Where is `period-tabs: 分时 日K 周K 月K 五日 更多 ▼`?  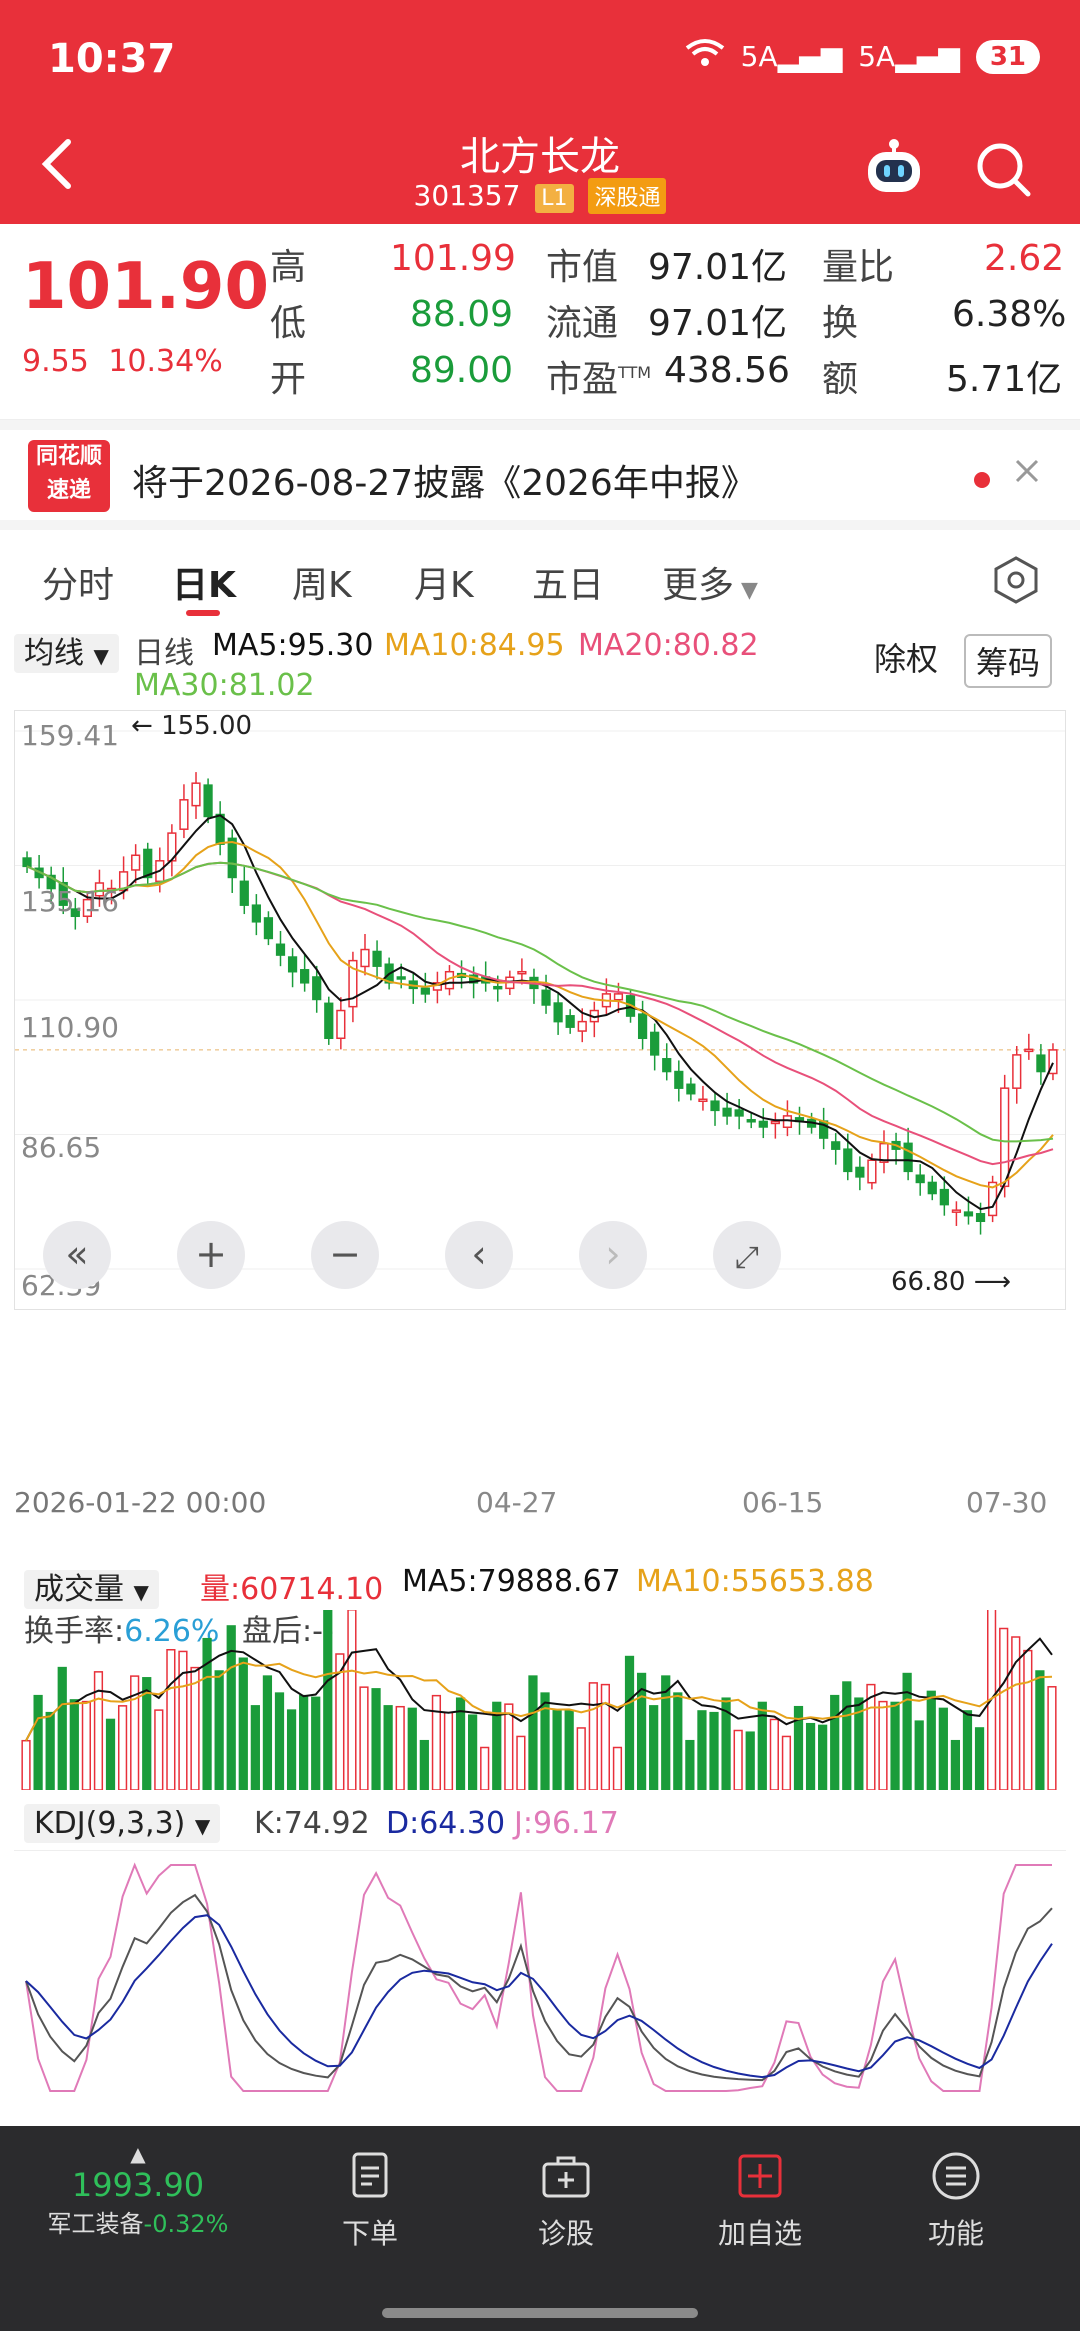
period-tabs: 分时 日K 周K 月K 五日 更多 ▼ is located at coordinates (540, 578).